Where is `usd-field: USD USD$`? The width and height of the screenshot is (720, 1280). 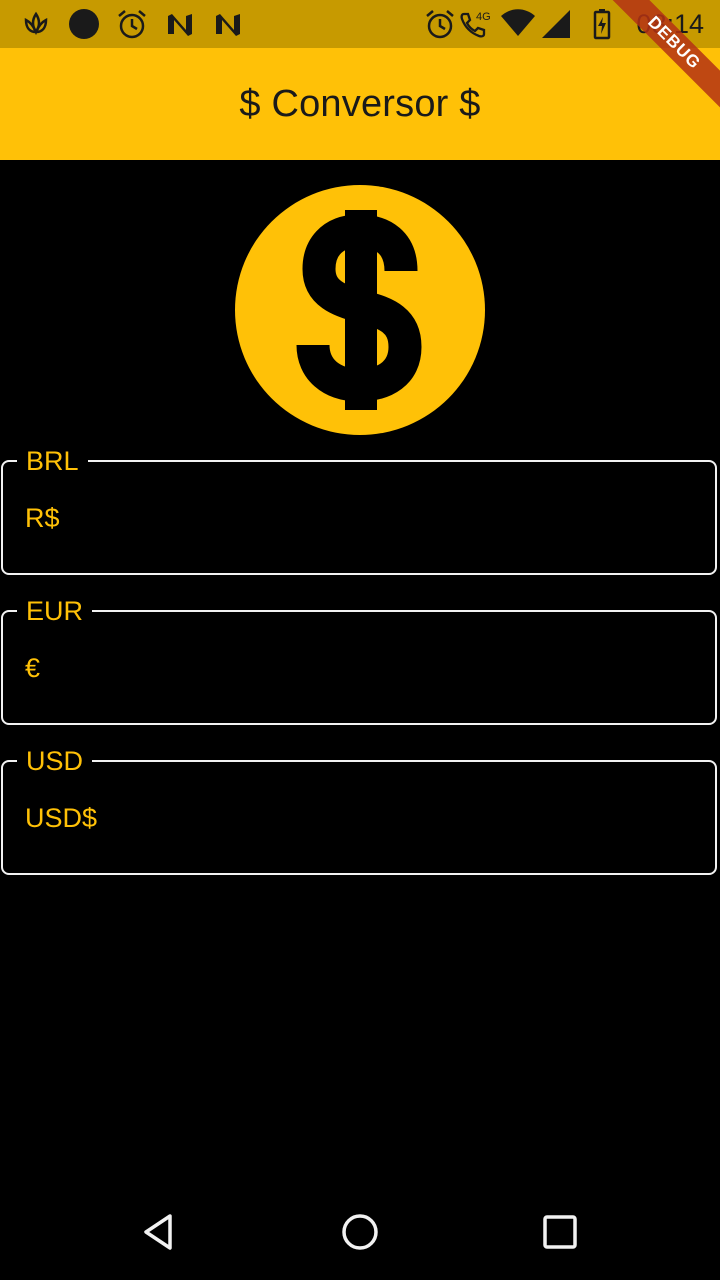
usd-field: USD USD$ is located at coordinates (359, 810).